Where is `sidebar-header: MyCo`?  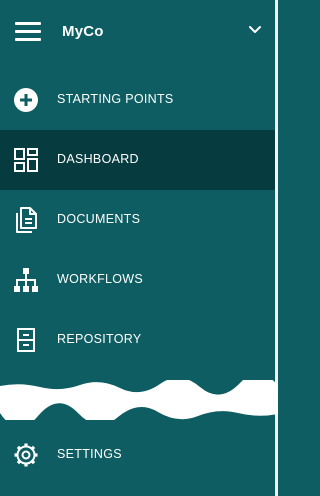 sidebar-header: MyCo is located at coordinates (137, 32).